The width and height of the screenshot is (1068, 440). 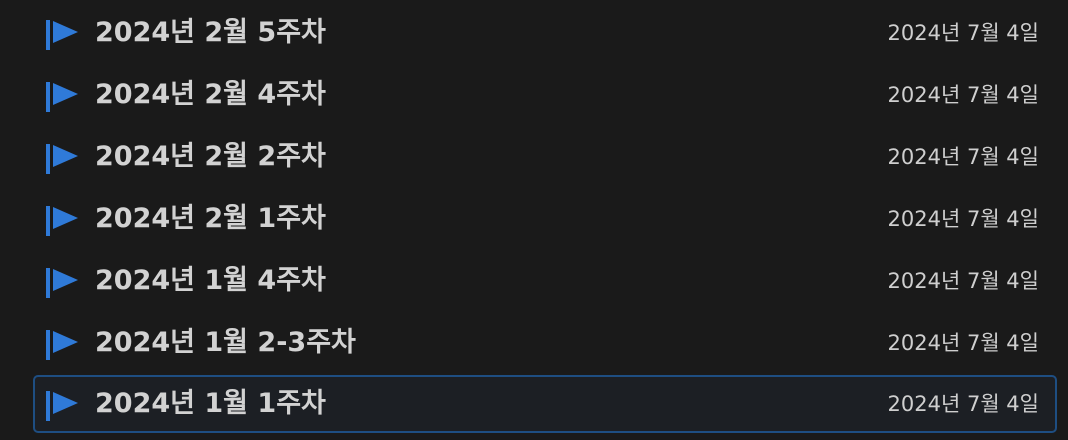 What do you see at coordinates (545, 219) in the screenshot?
I see `list-item: 2024년 2월 1주차 2024년 7월 4일` at bounding box center [545, 219].